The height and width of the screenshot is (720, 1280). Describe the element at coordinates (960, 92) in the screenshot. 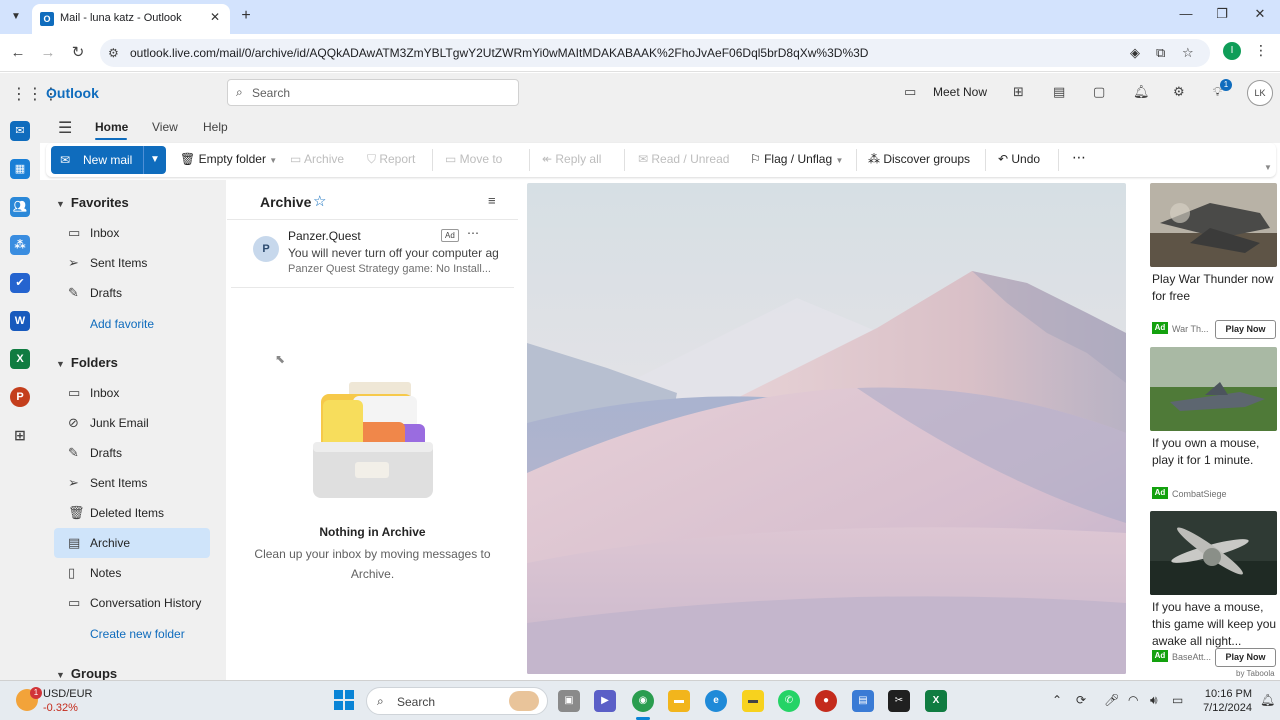

I see `meet-now-button: Meet Now` at that location.